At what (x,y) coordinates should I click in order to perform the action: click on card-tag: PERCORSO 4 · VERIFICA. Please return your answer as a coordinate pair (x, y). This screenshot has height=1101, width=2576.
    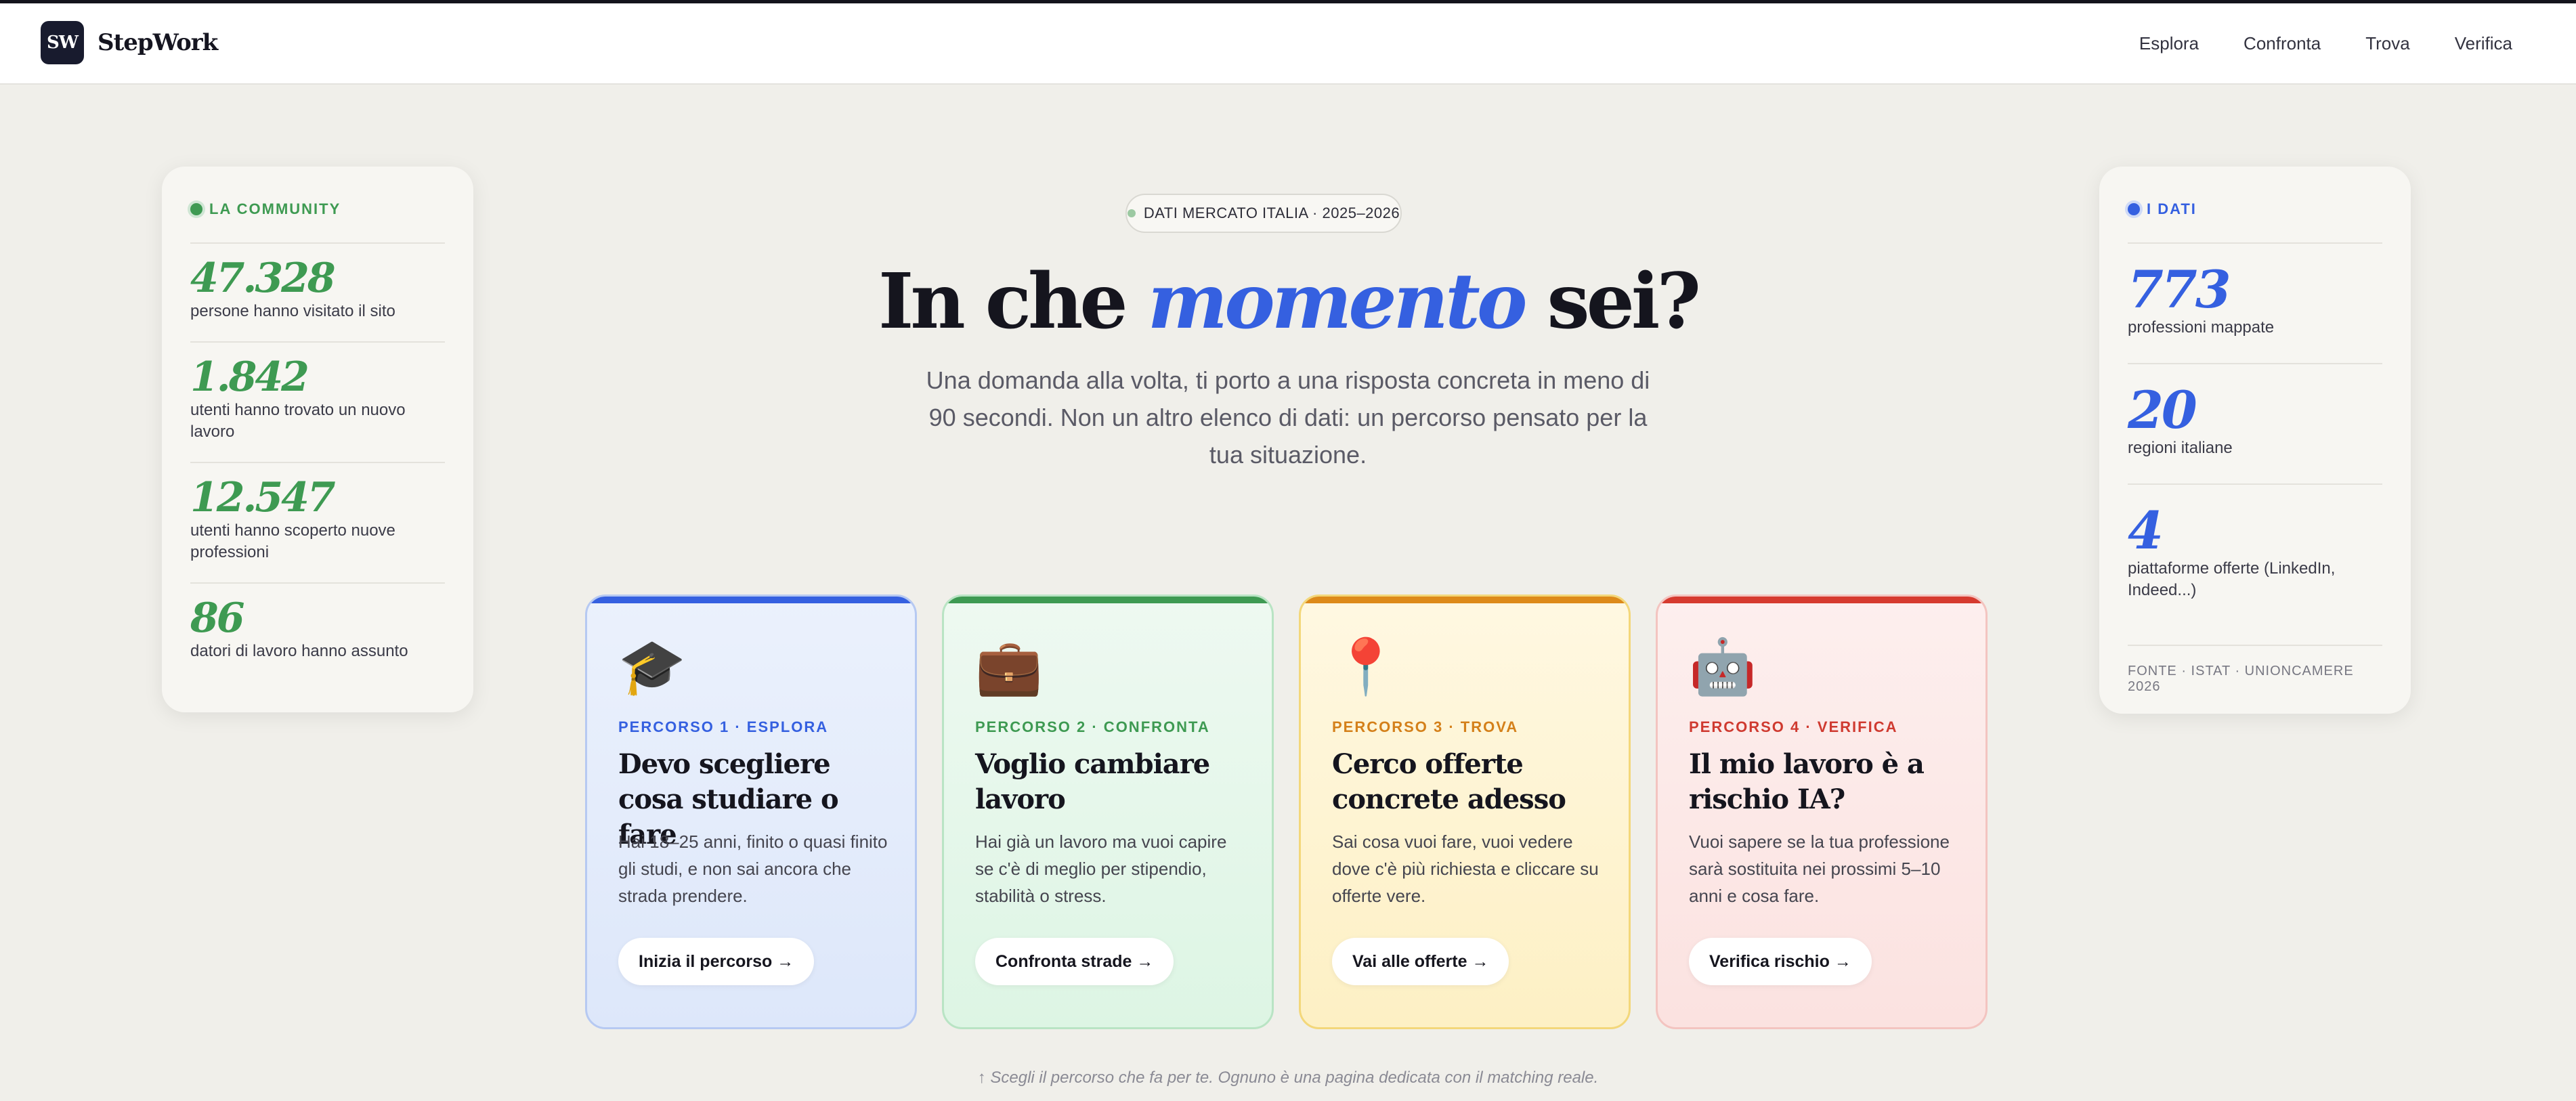
    Looking at the image, I should click on (1793, 727).